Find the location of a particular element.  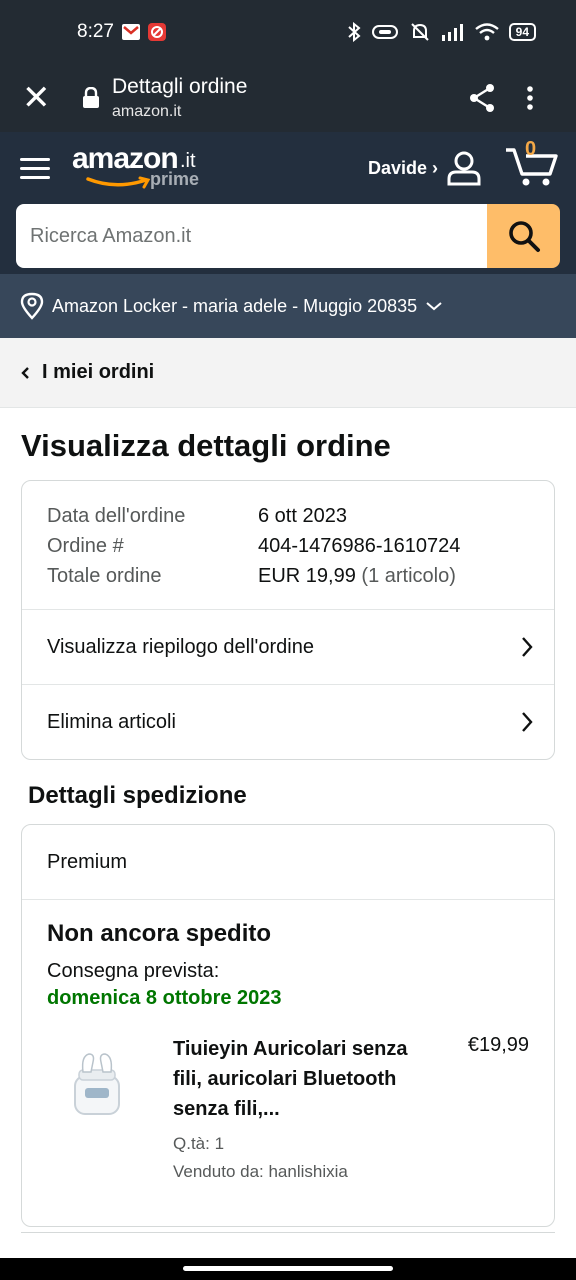

account-button: Davide › is located at coordinates (425, 168).